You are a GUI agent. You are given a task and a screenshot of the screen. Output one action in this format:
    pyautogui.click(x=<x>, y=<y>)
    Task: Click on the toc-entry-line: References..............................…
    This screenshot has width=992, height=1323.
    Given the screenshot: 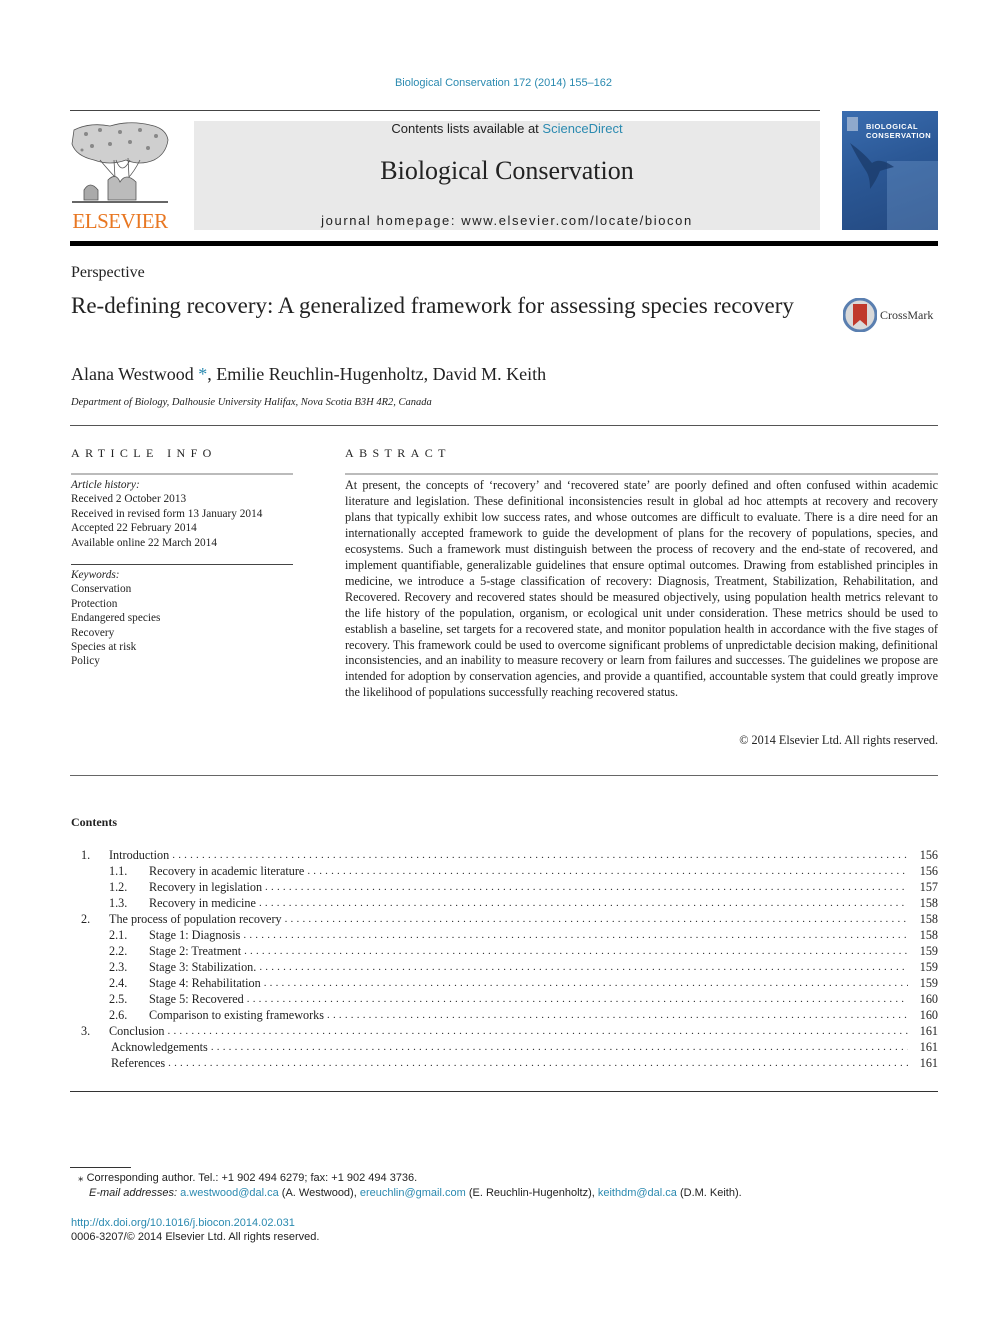 What is the action you would take?
    pyautogui.click(x=524, y=1063)
    